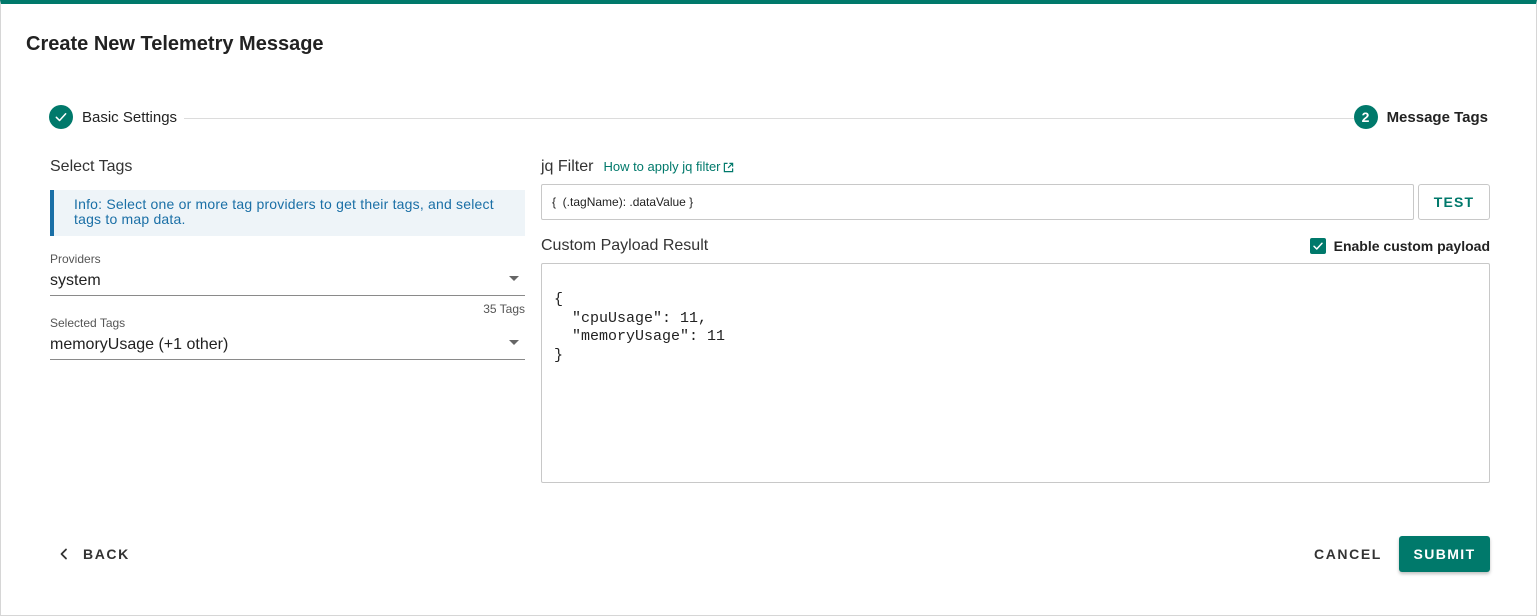  What do you see at coordinates (977, 202) in the screenshot?
I see `jq-filter-input` at bounding box center [977, 202].